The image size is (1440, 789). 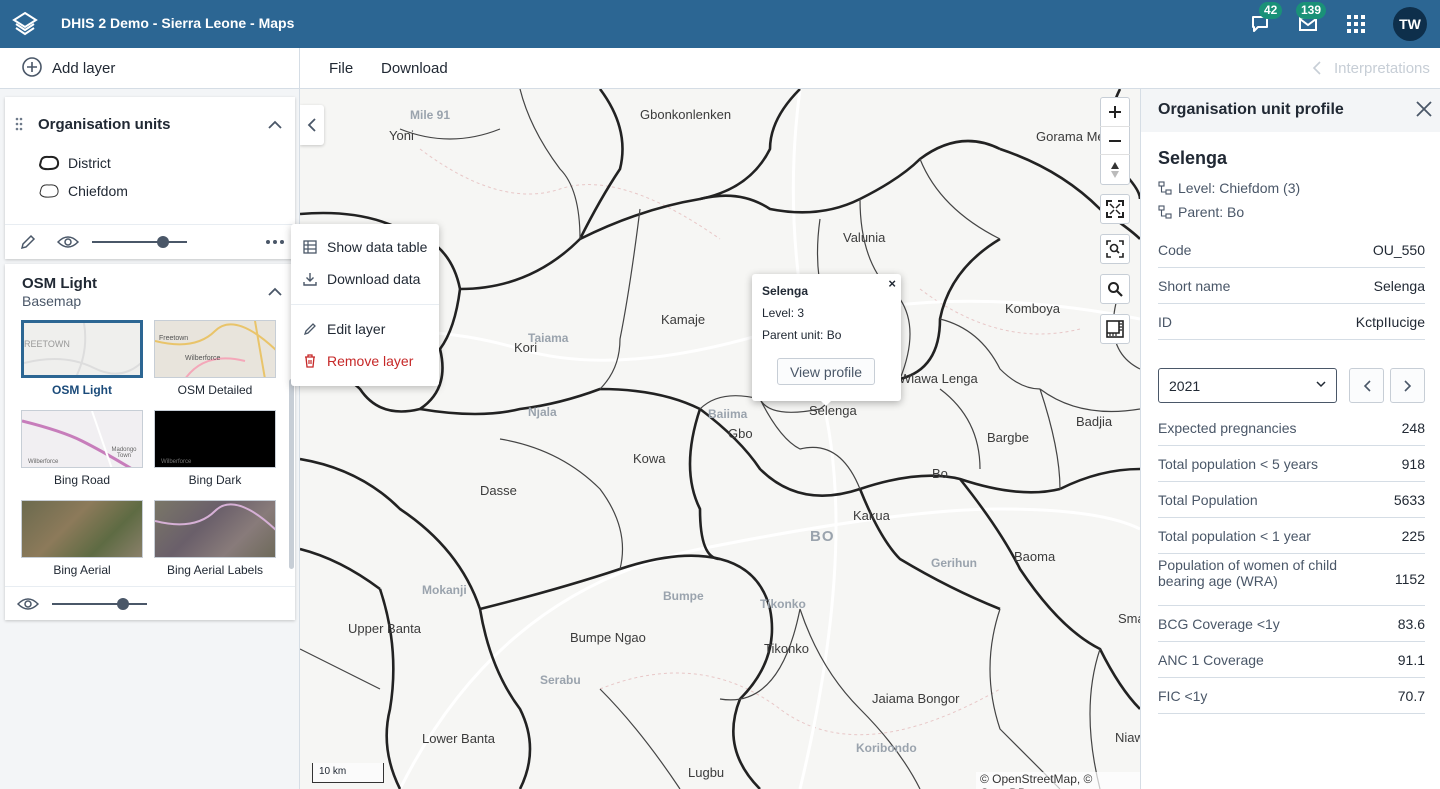 What do you see at coordinates (275, 242) in the screenshot?
I see `more-options-icon` at bounding box center [275, 242].